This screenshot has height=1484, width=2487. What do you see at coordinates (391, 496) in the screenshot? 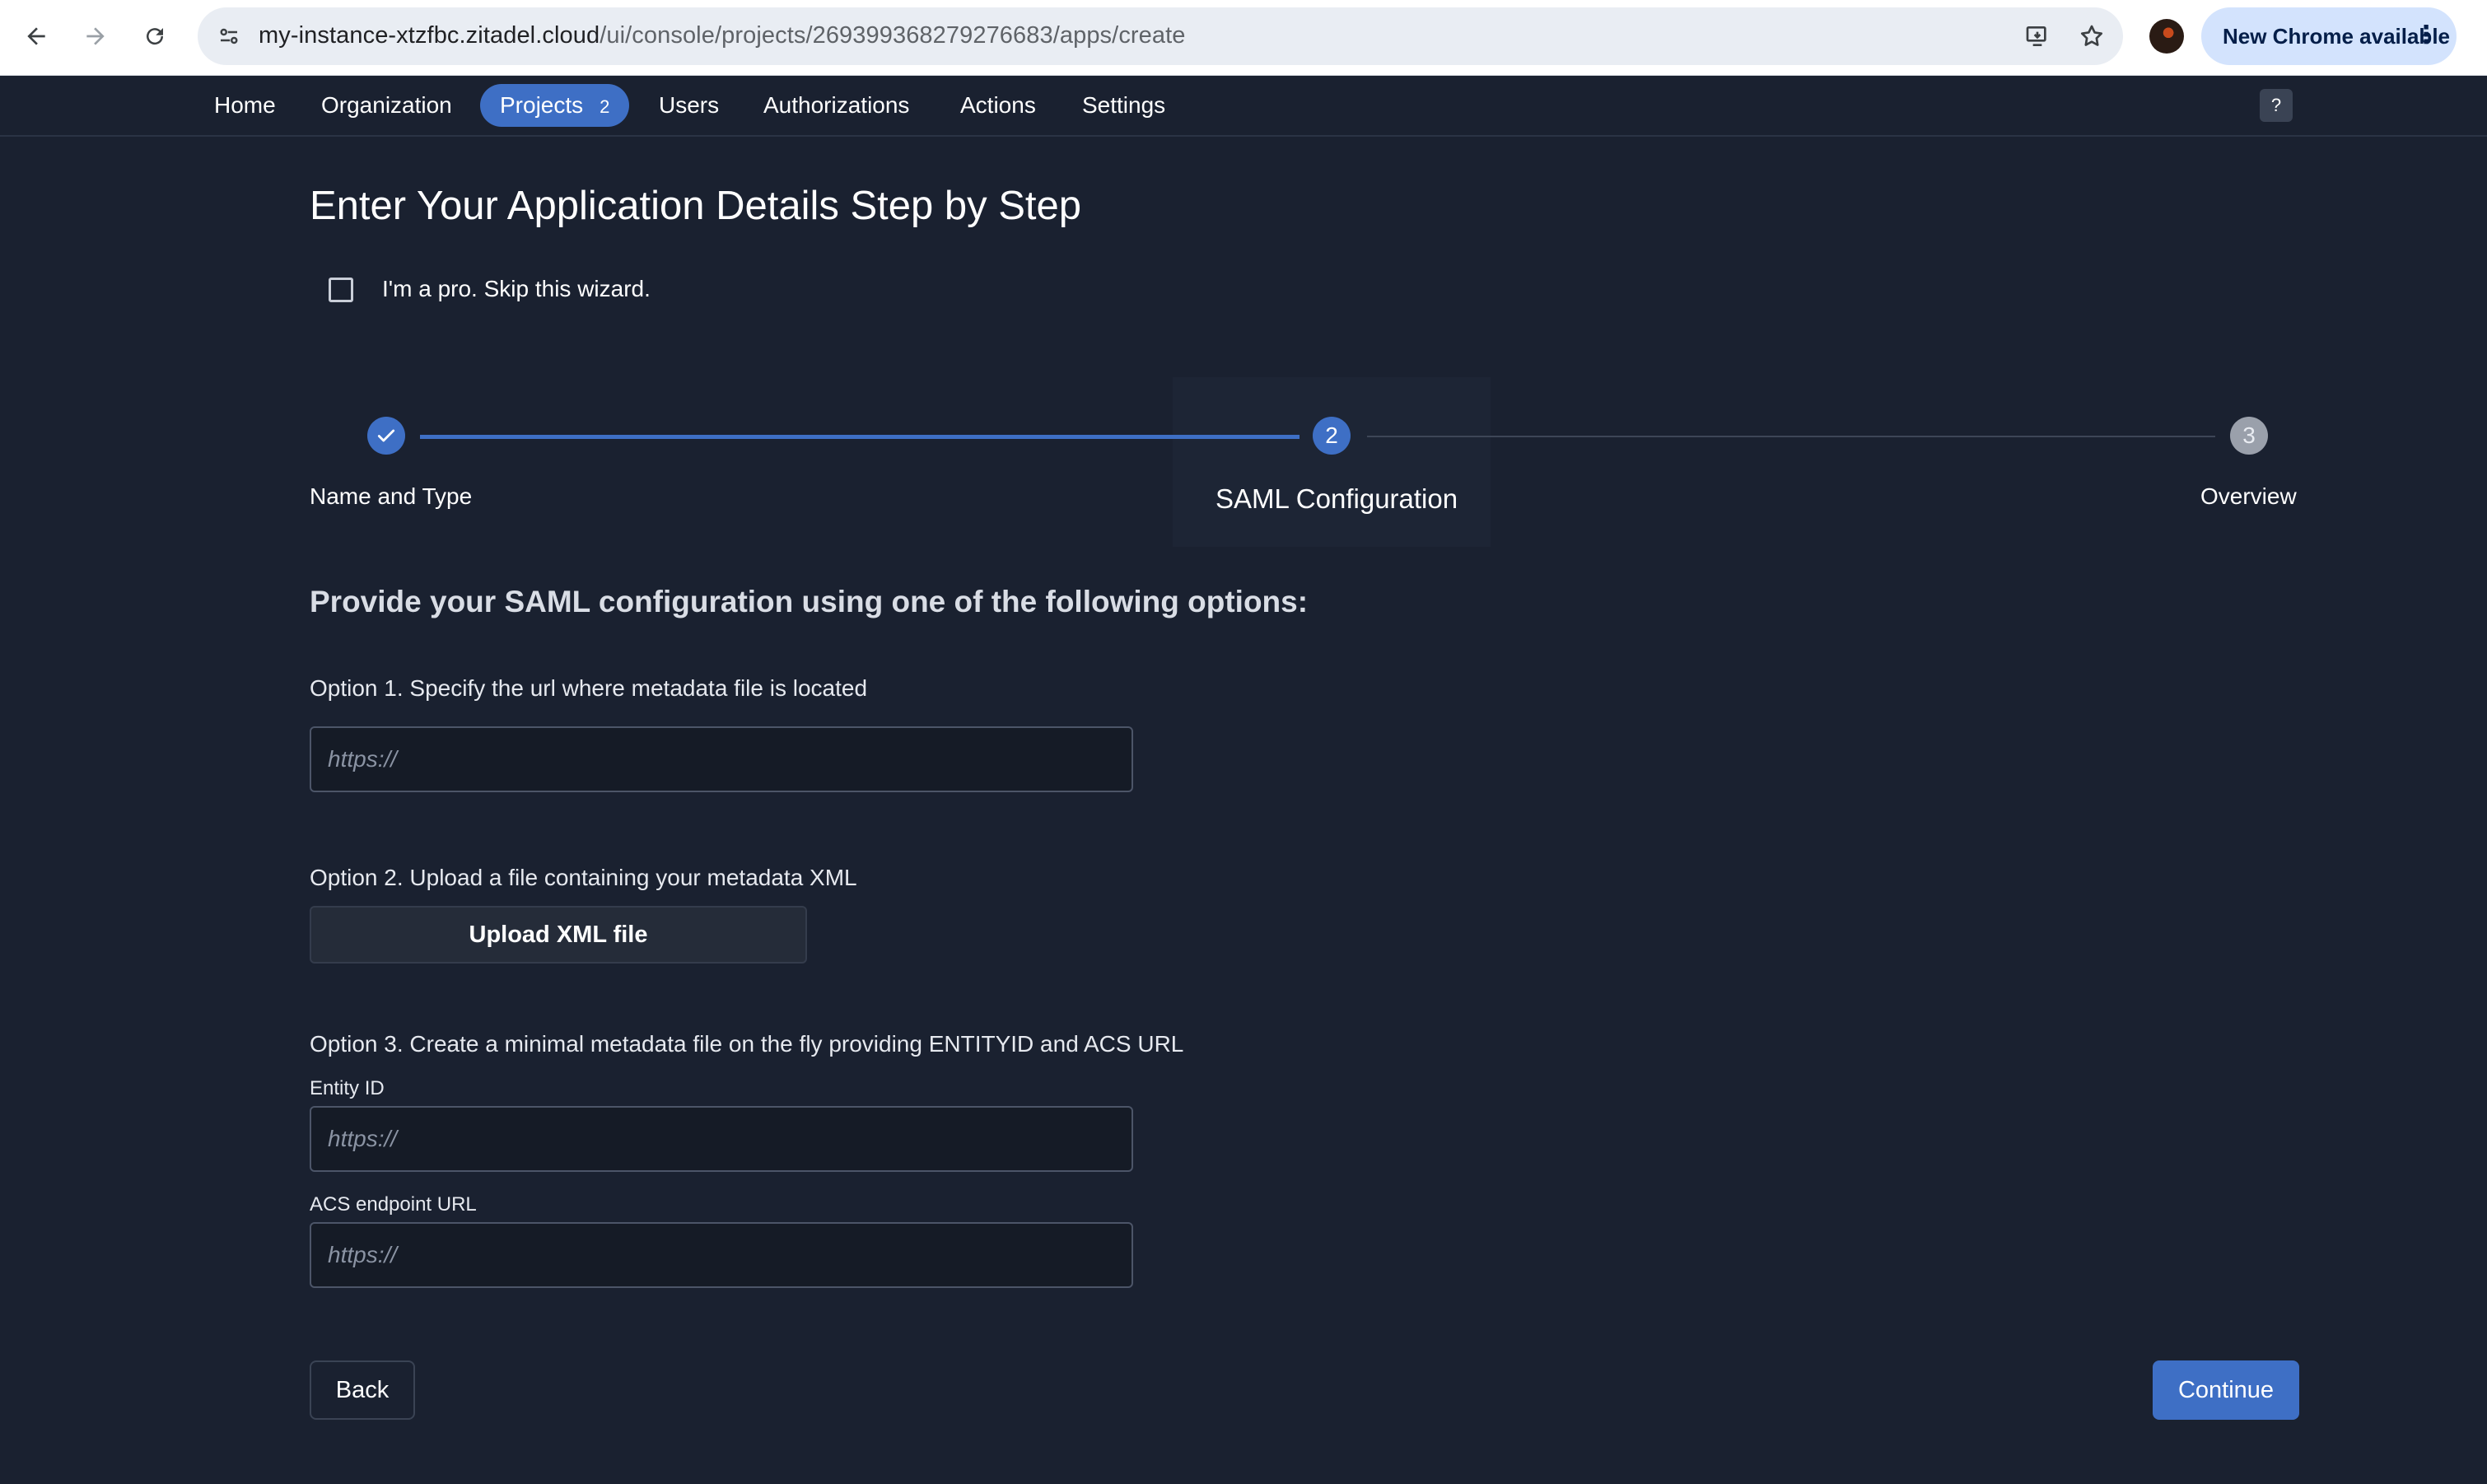
I see `step-1-label: Name and Type` at bounding box center [391, 496].